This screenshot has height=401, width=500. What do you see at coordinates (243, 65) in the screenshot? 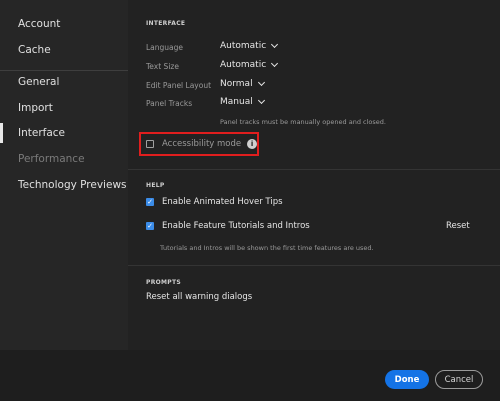
I see `text-size-value: Automatic` at bounding box center [243, 65].